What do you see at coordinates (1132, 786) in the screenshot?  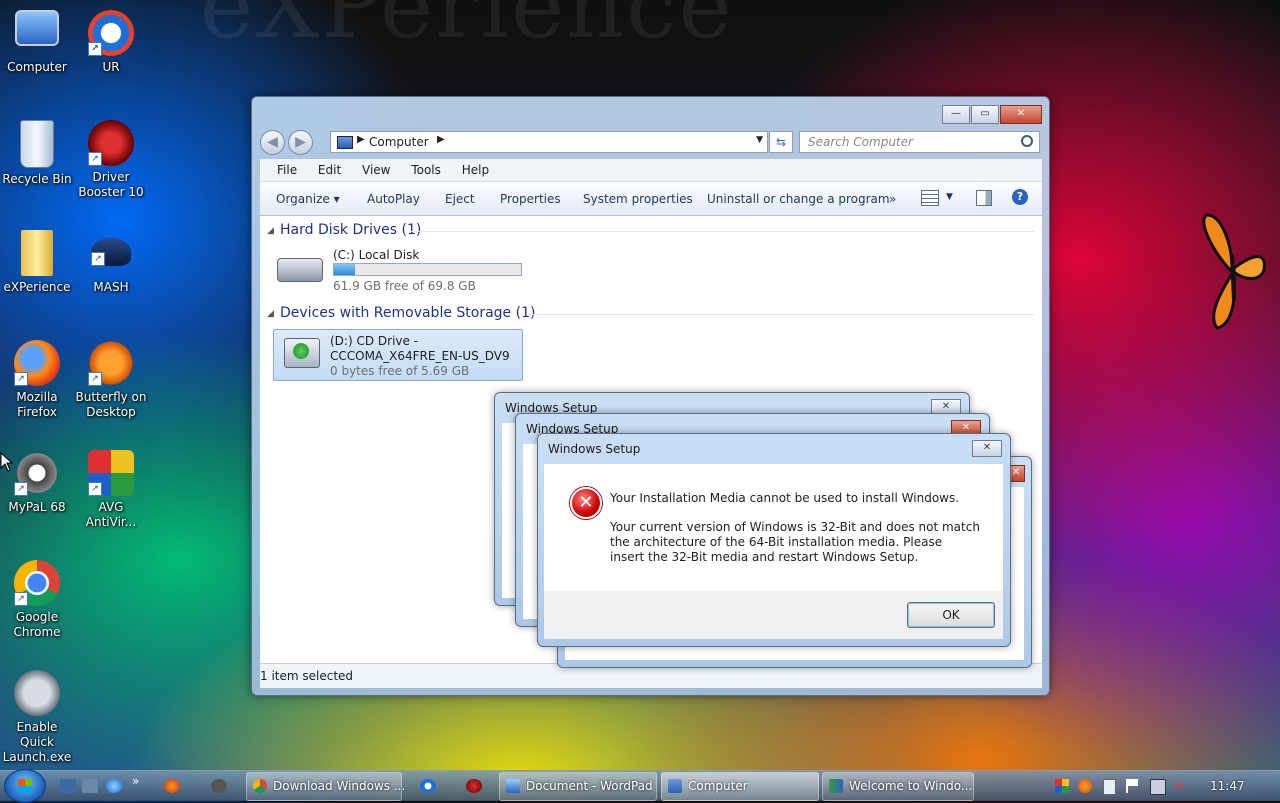 I see `action-center-flag-icon` at bounding box center [1132, 786].